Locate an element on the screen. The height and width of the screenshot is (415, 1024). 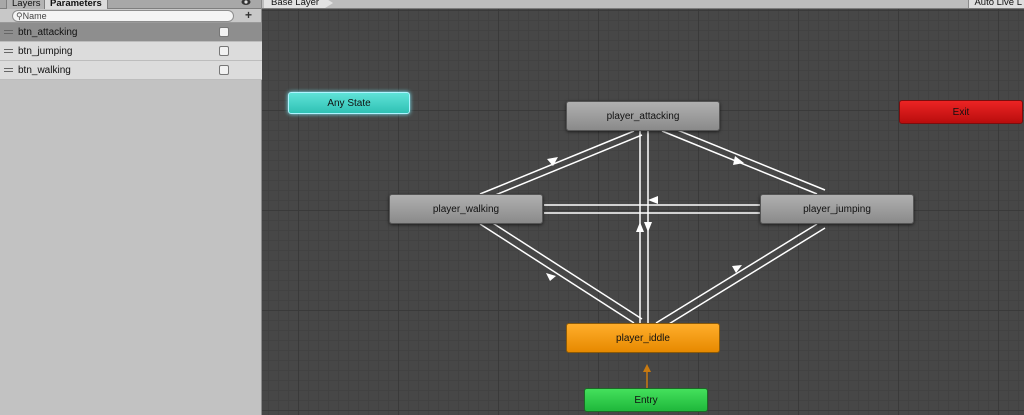
parameter-name: btn_walking is located at coordinates (44, 70).